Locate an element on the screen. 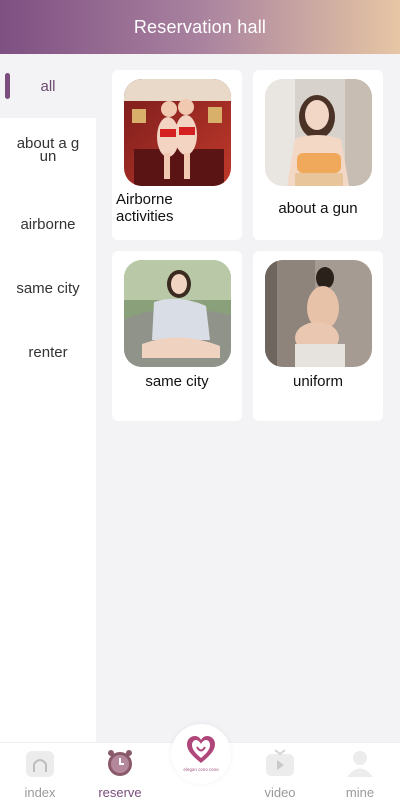 This screenshot has height=803, width=400. home-icon is located at coordinates (40, 764).